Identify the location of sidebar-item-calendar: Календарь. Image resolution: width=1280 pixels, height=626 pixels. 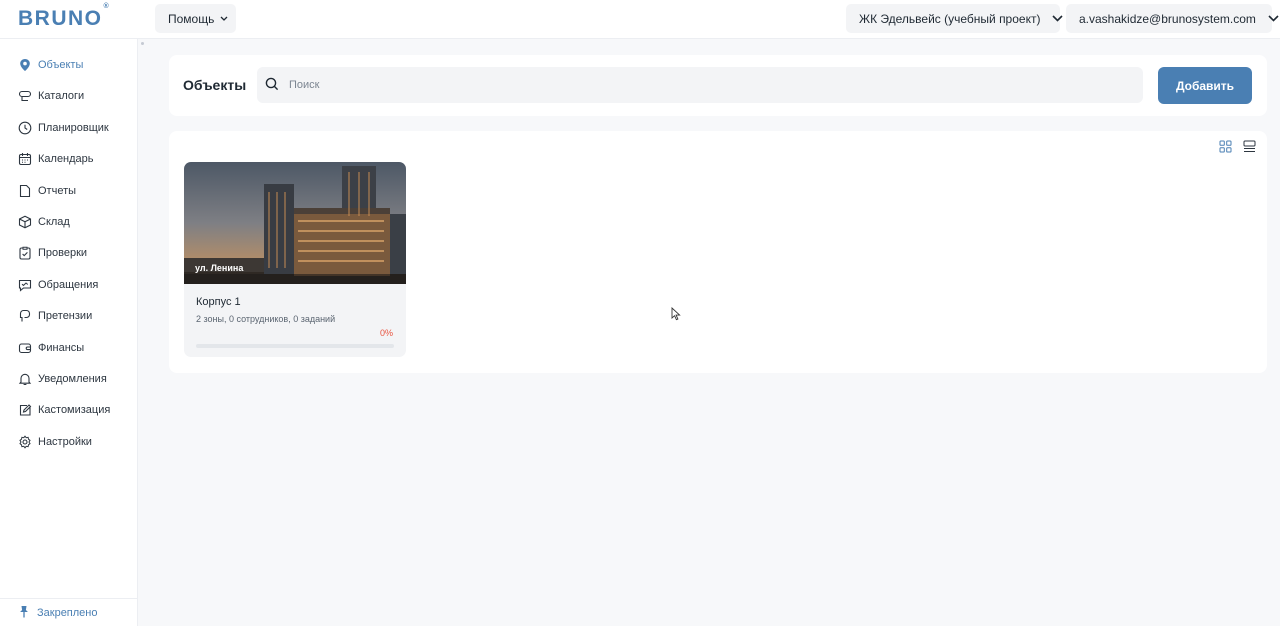
(56, 159).